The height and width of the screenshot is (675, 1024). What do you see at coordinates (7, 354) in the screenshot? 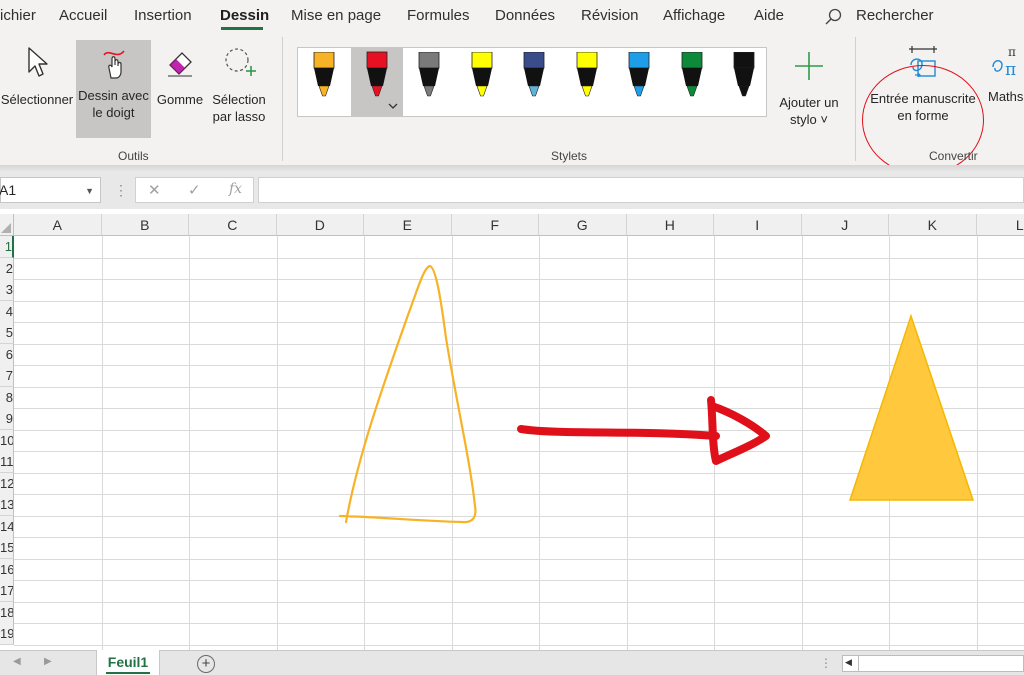
I see `row-header-6: 6` at bounding box center [7, 354].